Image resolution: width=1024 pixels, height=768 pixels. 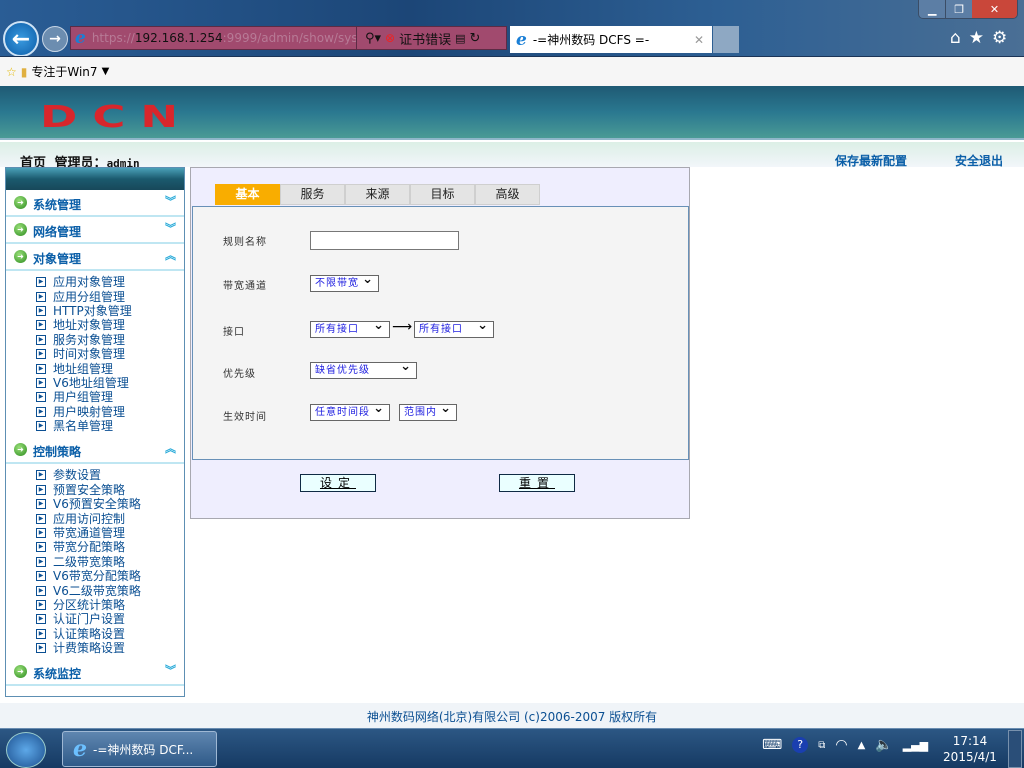 I want to click on sidebar-item: ▶ 应用分组管理, so click(x=110, y=296).